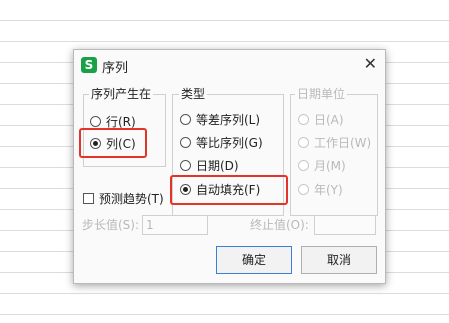 The height and width of the screenshot is (323, 449). I want to click on radio-year-label: 年(Y), so click(328, 189).